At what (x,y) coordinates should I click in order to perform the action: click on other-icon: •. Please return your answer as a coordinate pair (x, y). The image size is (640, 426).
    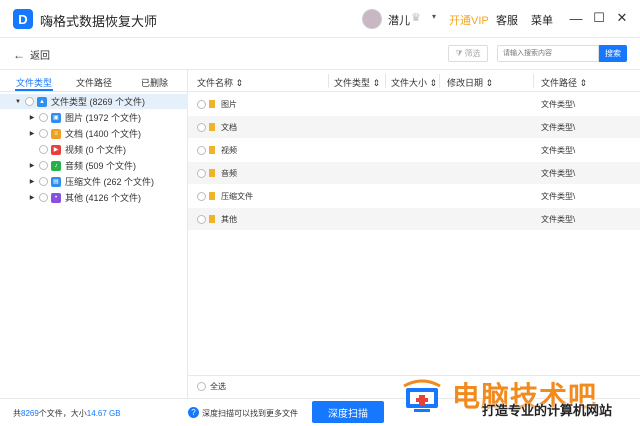
    Looking at the image, I should click on (56, 197).